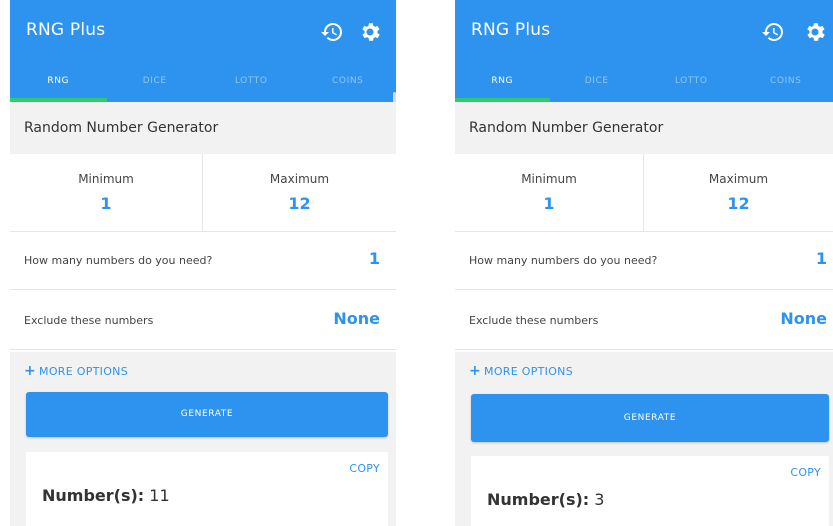 The height and width of the screenshot is (526, 833). What do you see at coordinates (650, 491) in the screenshot?
I see `result-card: COPY Number(s): 3` at bounding box center [650, 491].